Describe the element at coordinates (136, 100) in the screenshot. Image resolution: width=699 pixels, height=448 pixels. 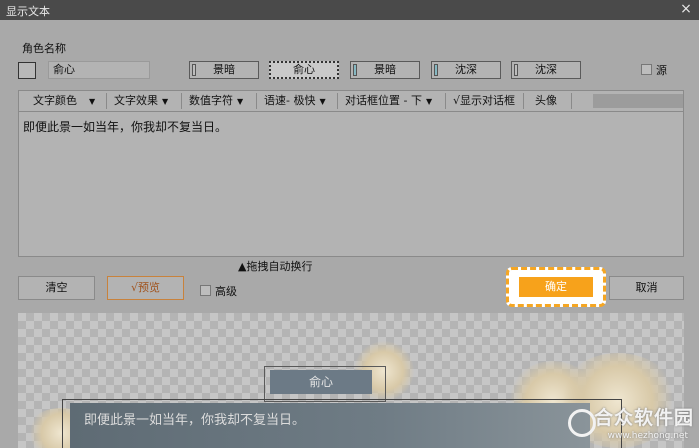
I see `text-effect-label: 文字效果` at that location.